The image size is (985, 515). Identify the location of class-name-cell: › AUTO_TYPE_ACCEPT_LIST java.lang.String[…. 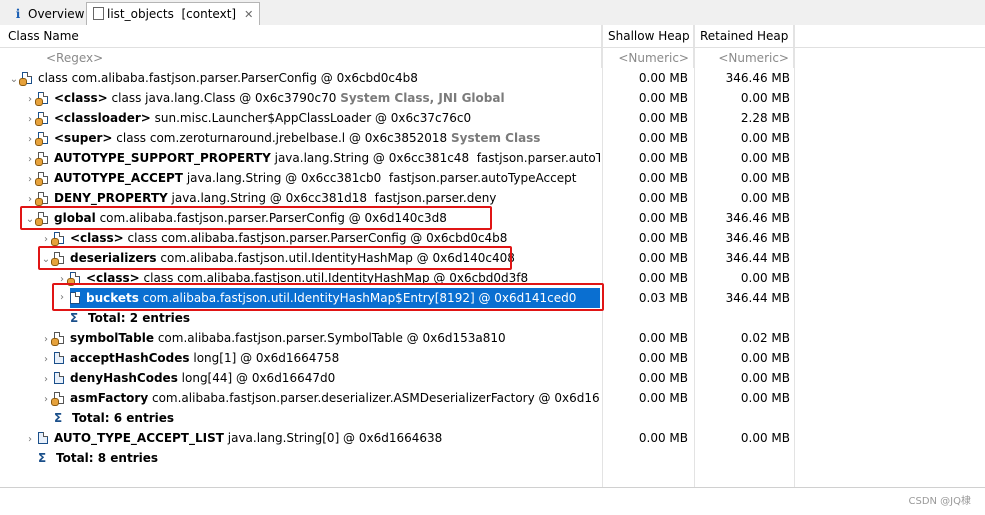
(300, 438).